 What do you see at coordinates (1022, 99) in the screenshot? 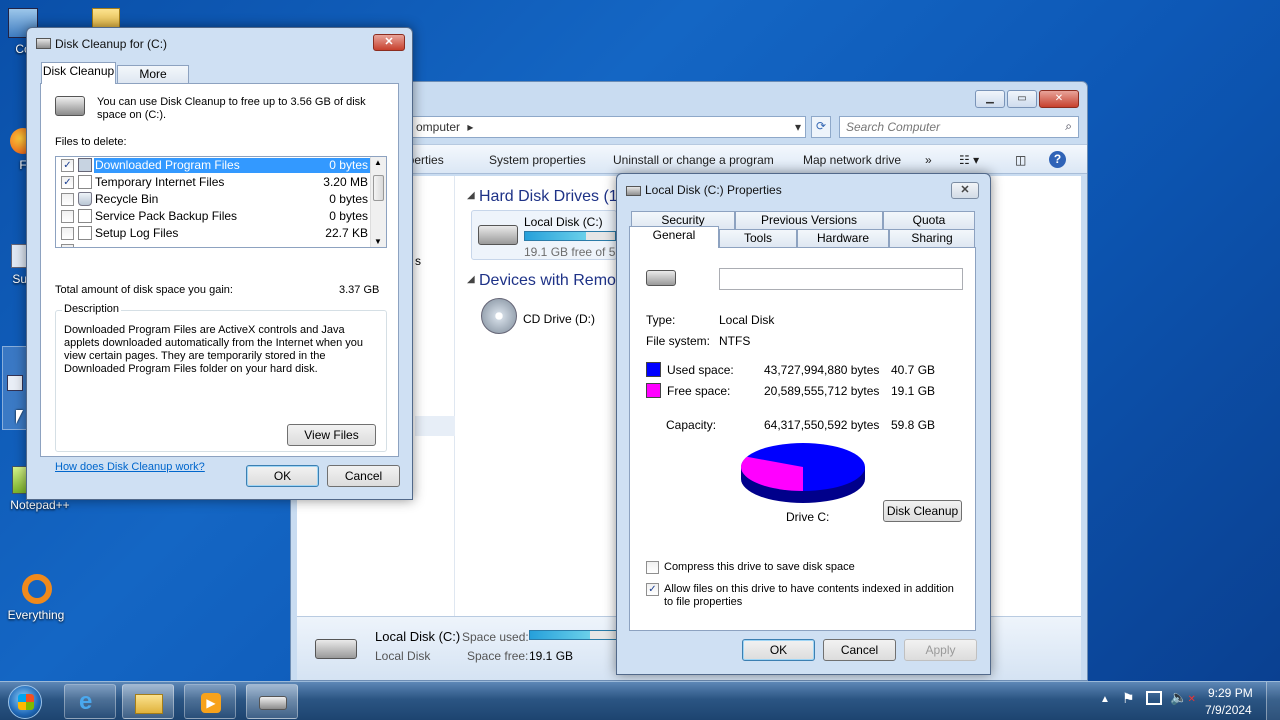
I see `maximize-button: ▭` at bounding box center [1022, 99].